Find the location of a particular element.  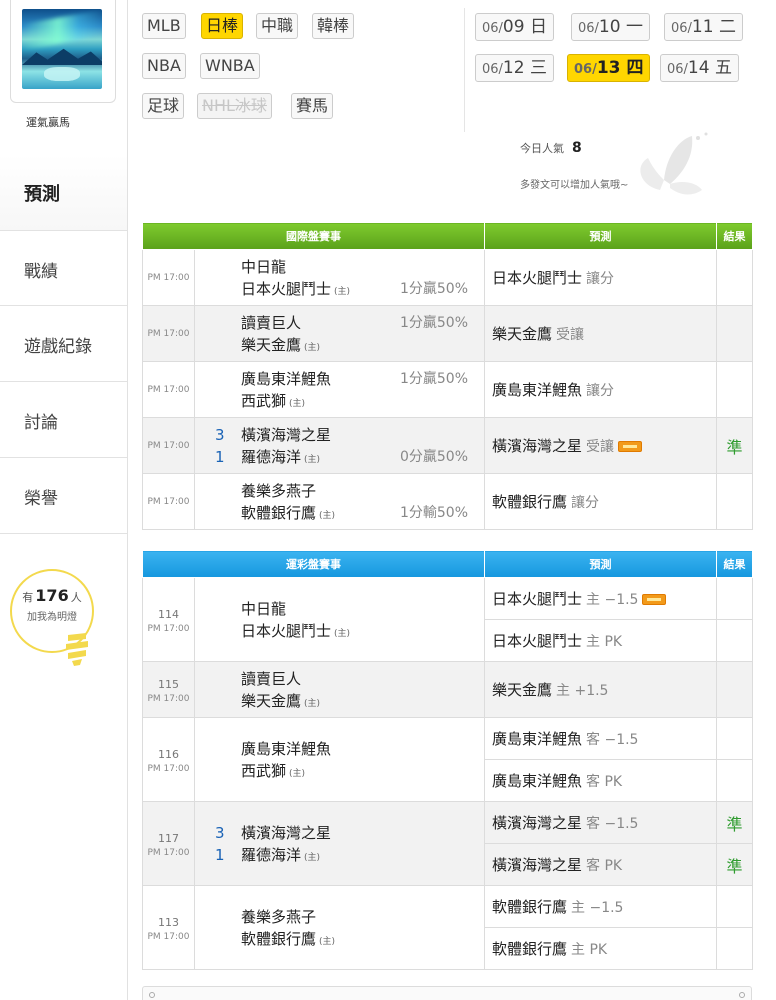

prediction-cell: 樂天金鷹 受讓 is located at coordinates (600, 333).